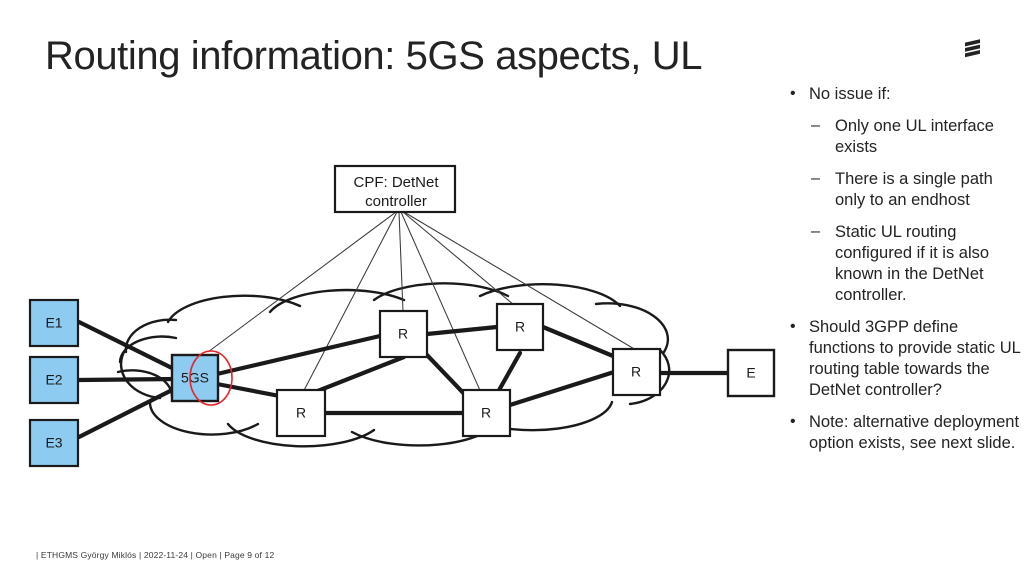  I want to click on controller-control-links, so click(422, 308).